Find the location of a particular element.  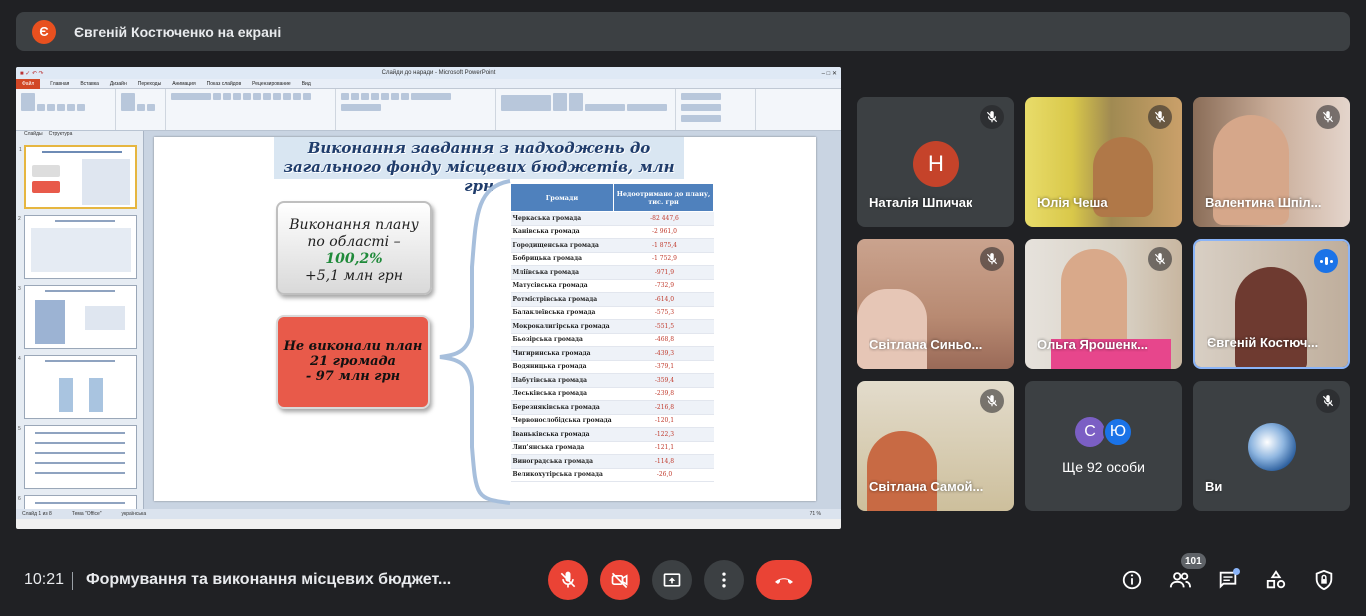

meeting-details-button is located at coordinates (1132, 580).